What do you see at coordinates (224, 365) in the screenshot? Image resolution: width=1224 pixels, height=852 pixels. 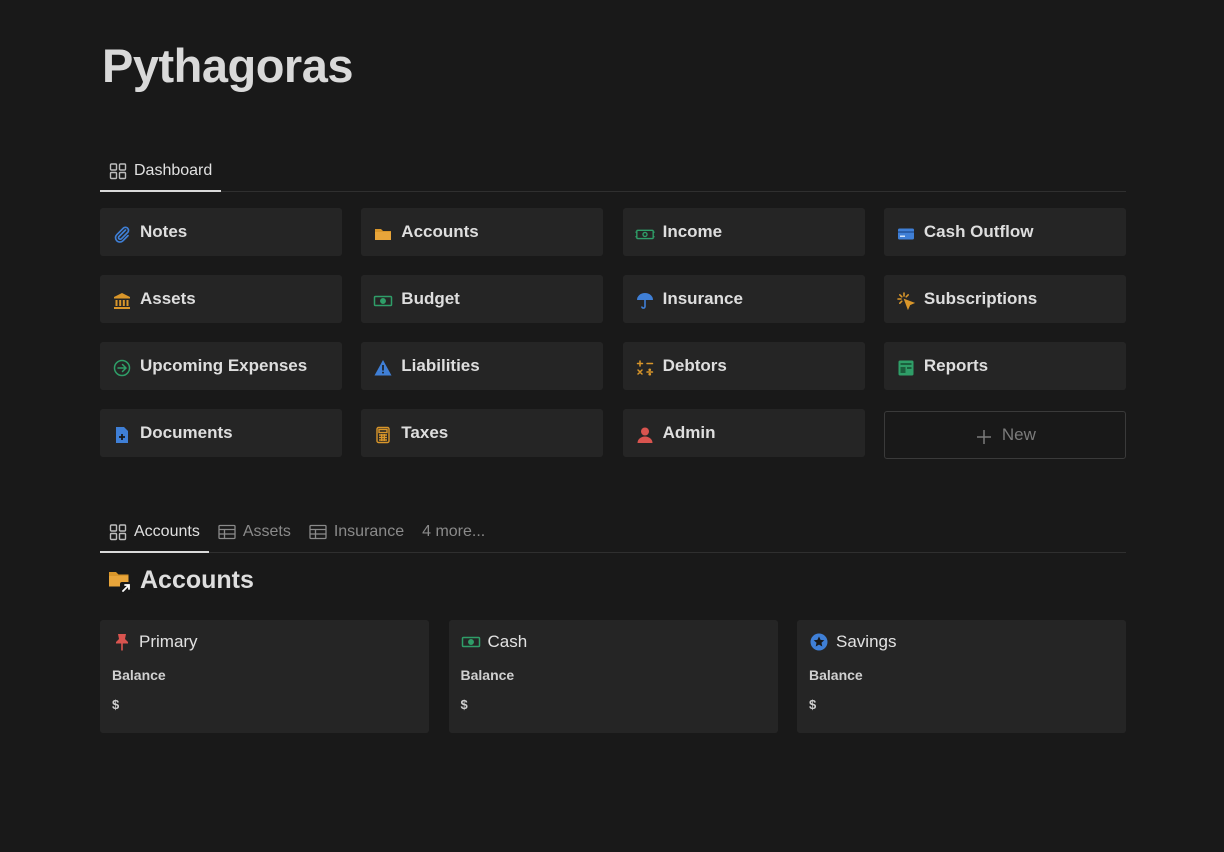 I see `tile-label: Upcoming Expenses` at bounding box center [224, 365].